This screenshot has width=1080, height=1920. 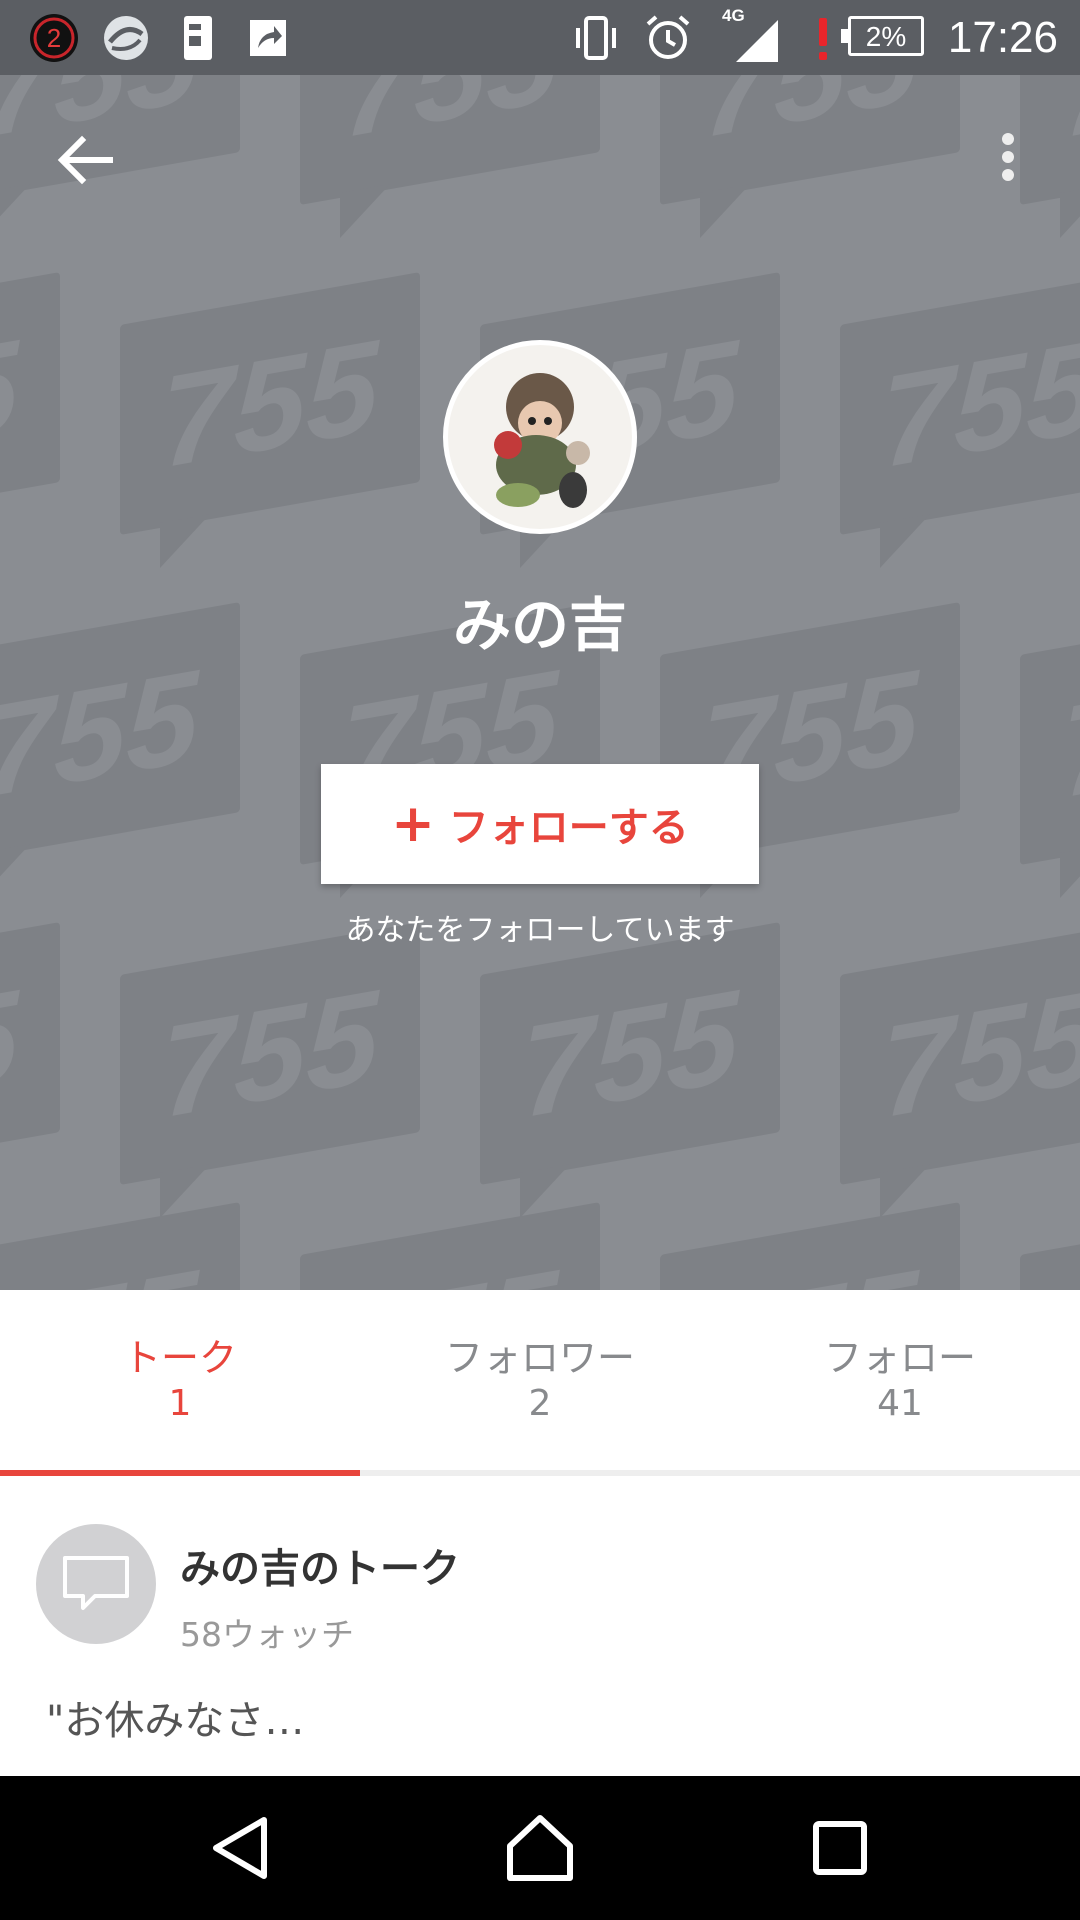 What do you see at coordinates (179, 1358) in the screenshot?
I see `tab-talk-label: トーク` at bounding box center [179, 1358].